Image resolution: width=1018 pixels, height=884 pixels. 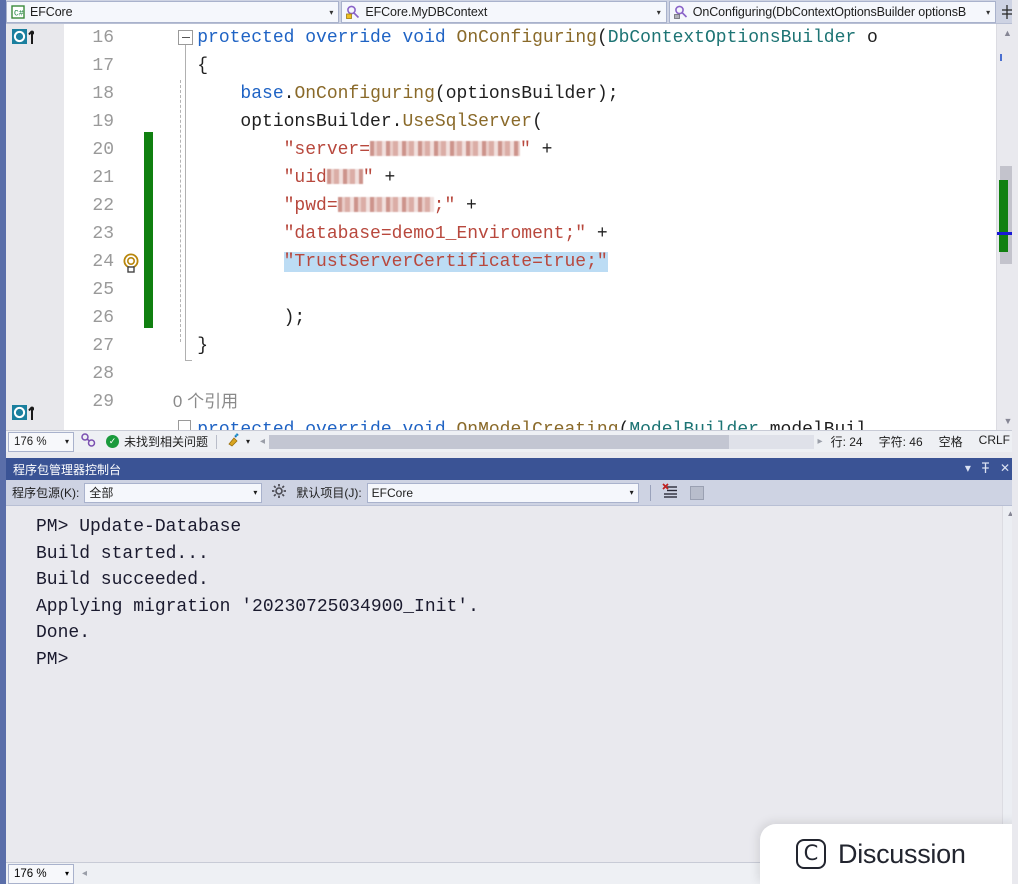 What do you see at coordinates (586, 150) in the screenshot?
I see `code-line: "server= " +` at bounding box center [586, 150].